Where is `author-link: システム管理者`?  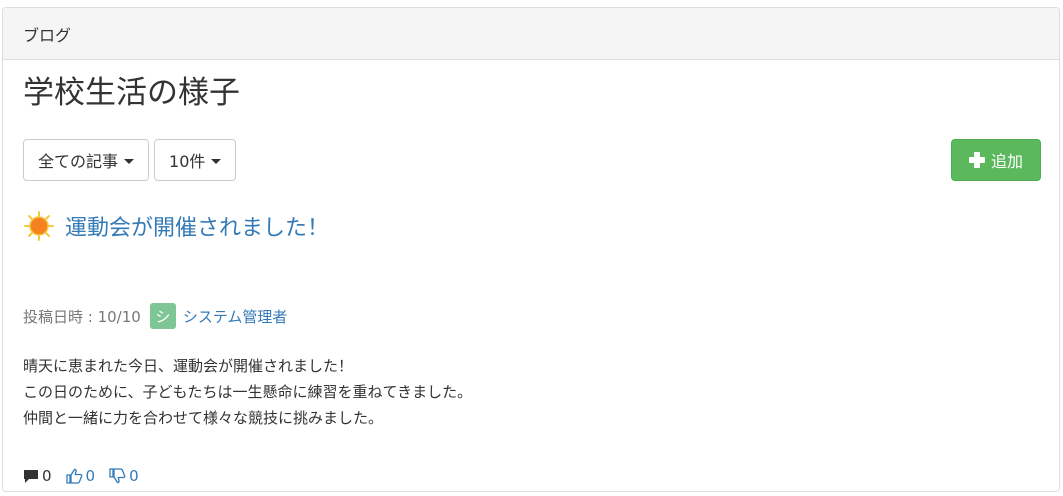 author-link: システム管理者 is located at coordinates (235, 316).